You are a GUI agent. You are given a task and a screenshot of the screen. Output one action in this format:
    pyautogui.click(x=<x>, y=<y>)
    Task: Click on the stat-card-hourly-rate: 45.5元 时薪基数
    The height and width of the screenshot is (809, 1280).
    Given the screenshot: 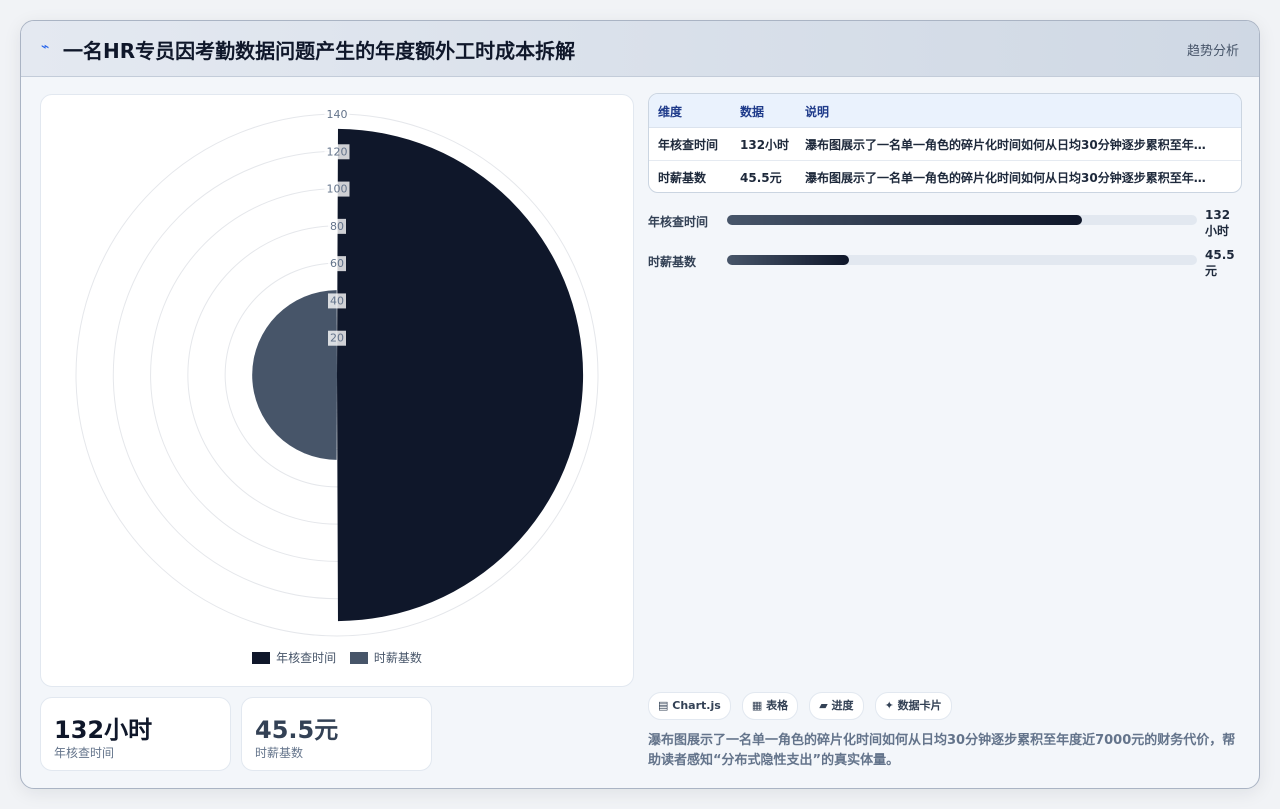 What is the action you would take?
    pyautogui.click(x=336, y=734)
    